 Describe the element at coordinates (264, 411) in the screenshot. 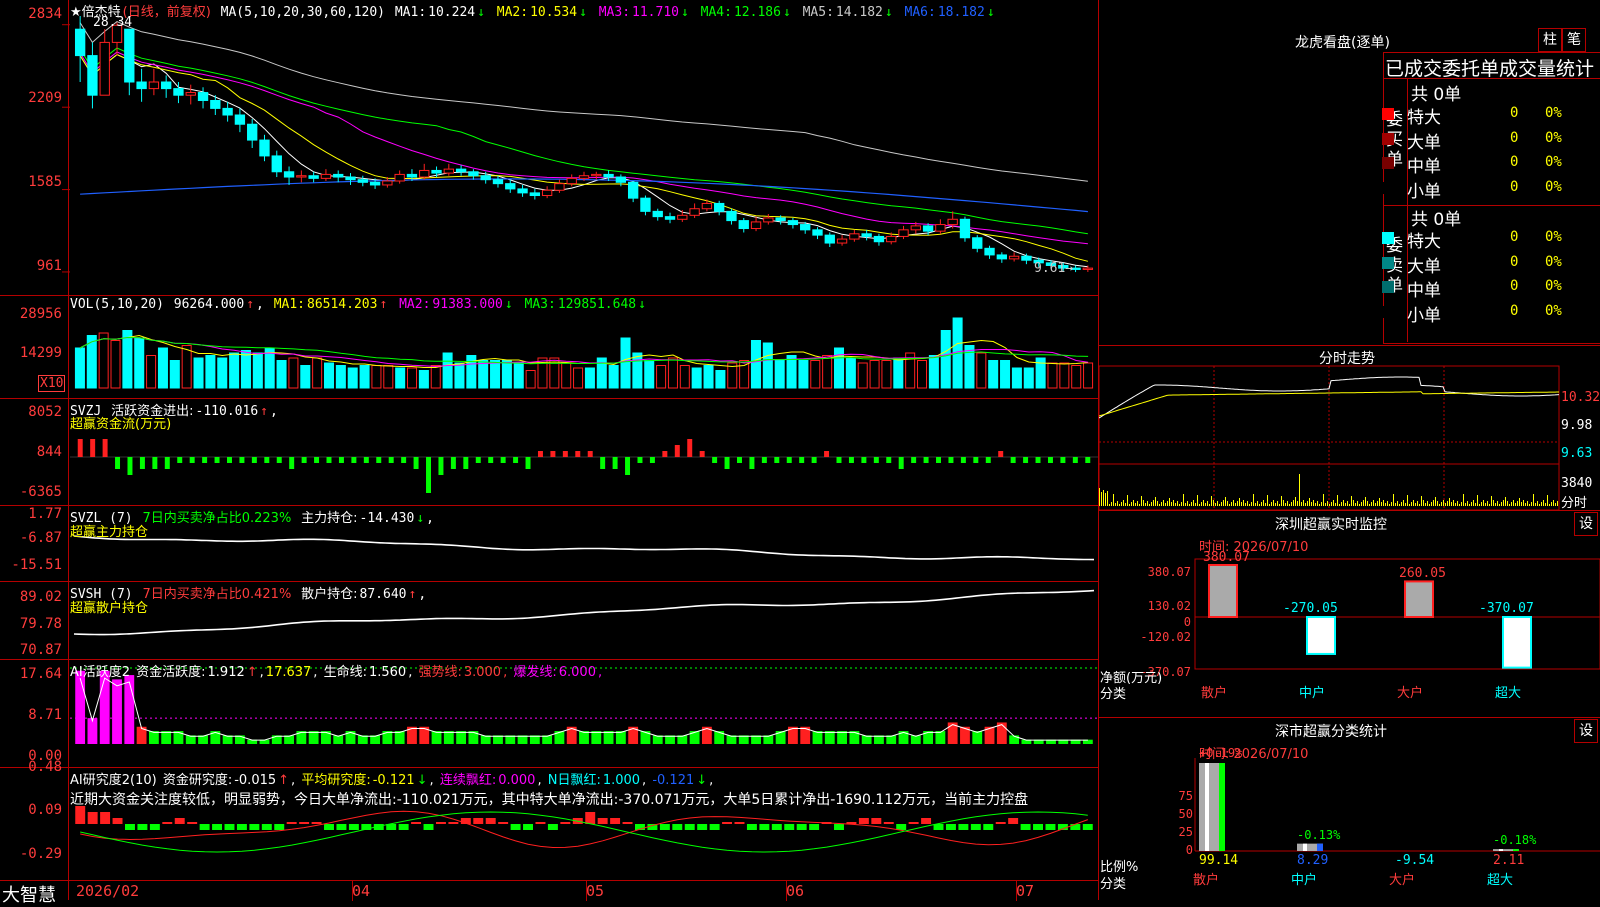

I see `svzj-arrow: ↑` at that location.